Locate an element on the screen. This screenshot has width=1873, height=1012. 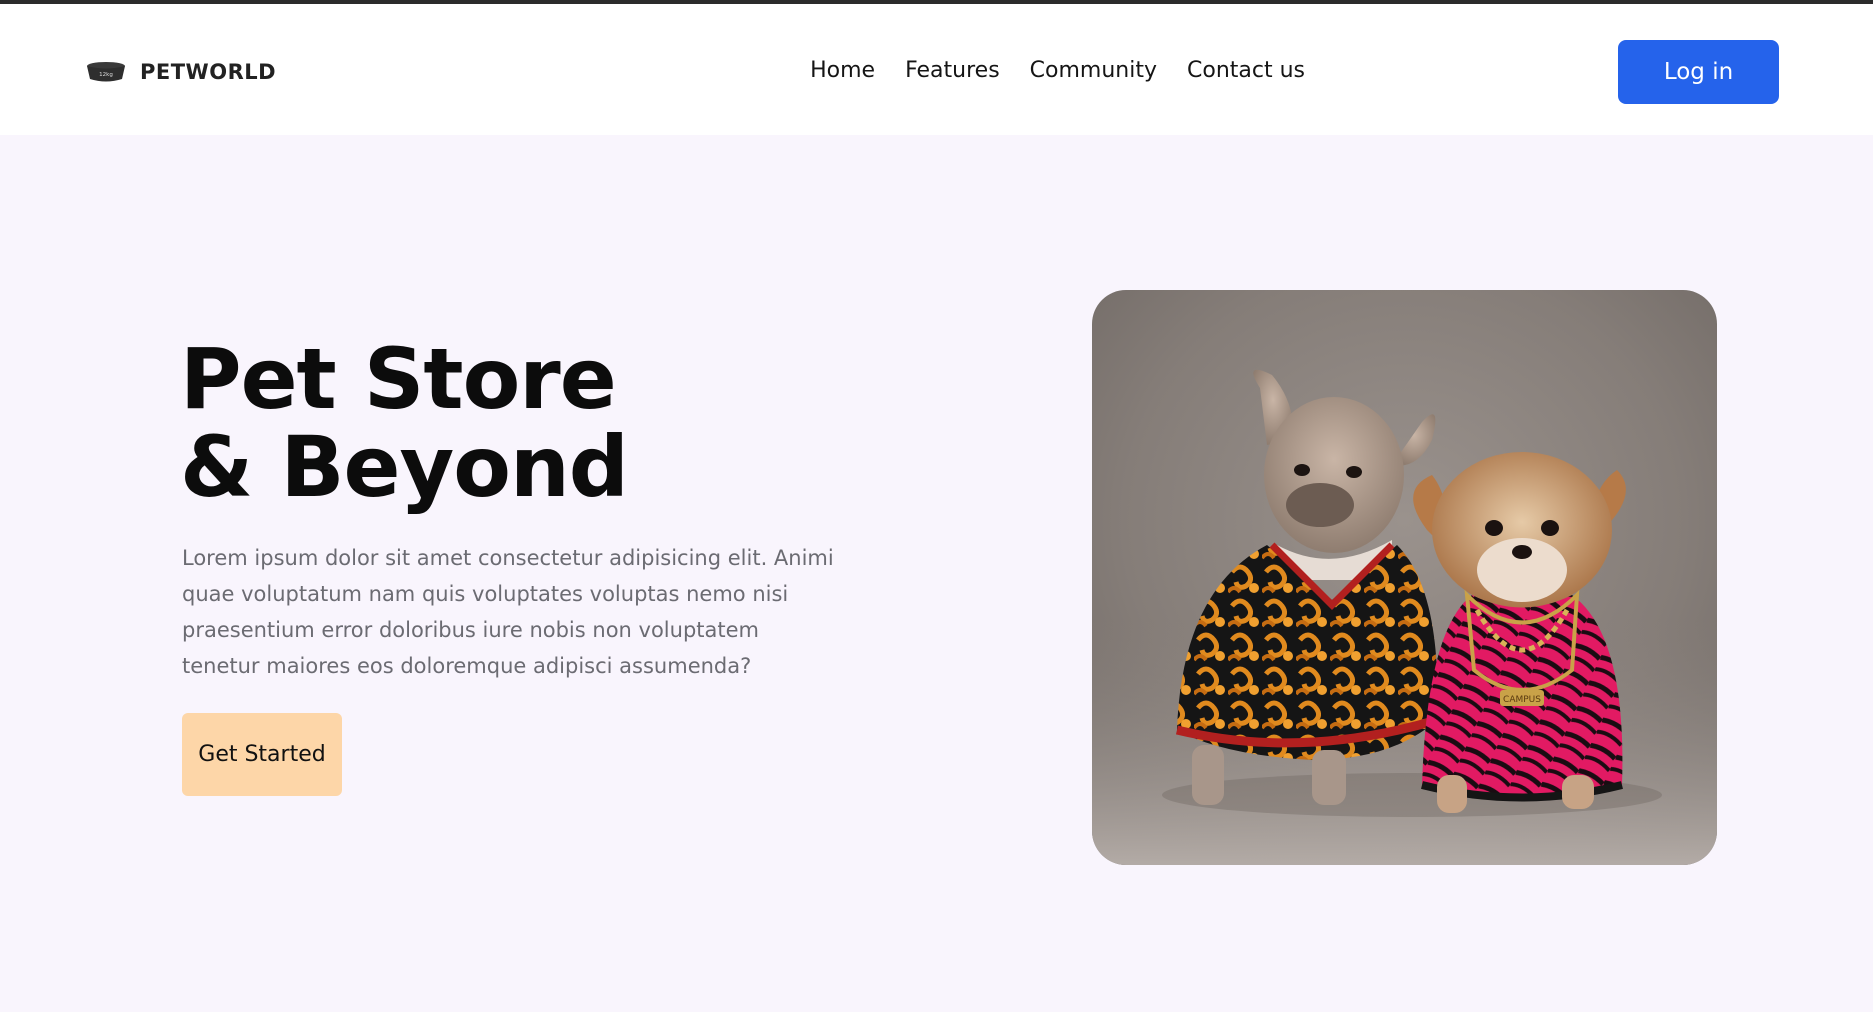
hero-title-line-2: & Beyond is located at coordinates (404, 467).